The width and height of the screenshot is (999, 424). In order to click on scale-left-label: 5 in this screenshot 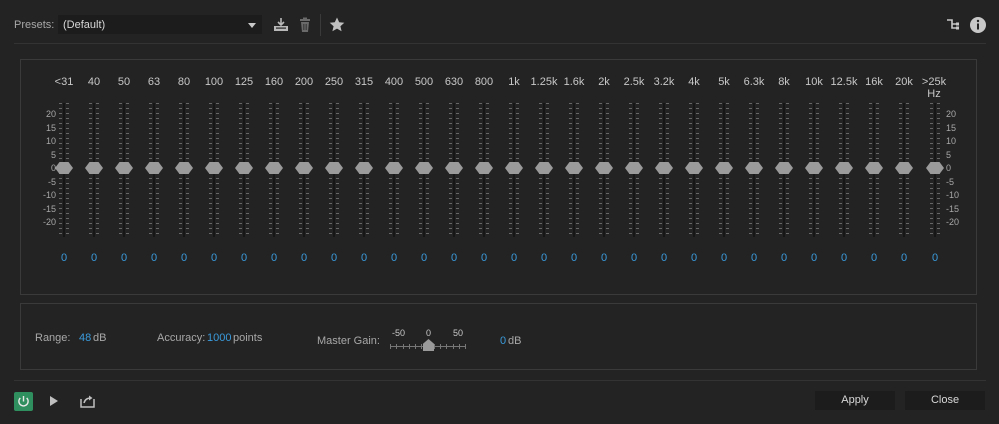, I will do `click(53, 154)`.